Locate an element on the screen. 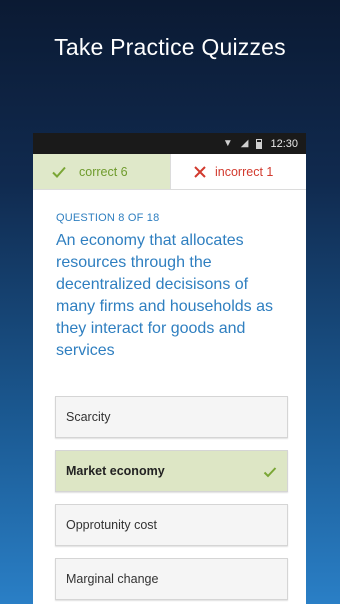  status-time: 12:30 is located at coordinates (284, 143).